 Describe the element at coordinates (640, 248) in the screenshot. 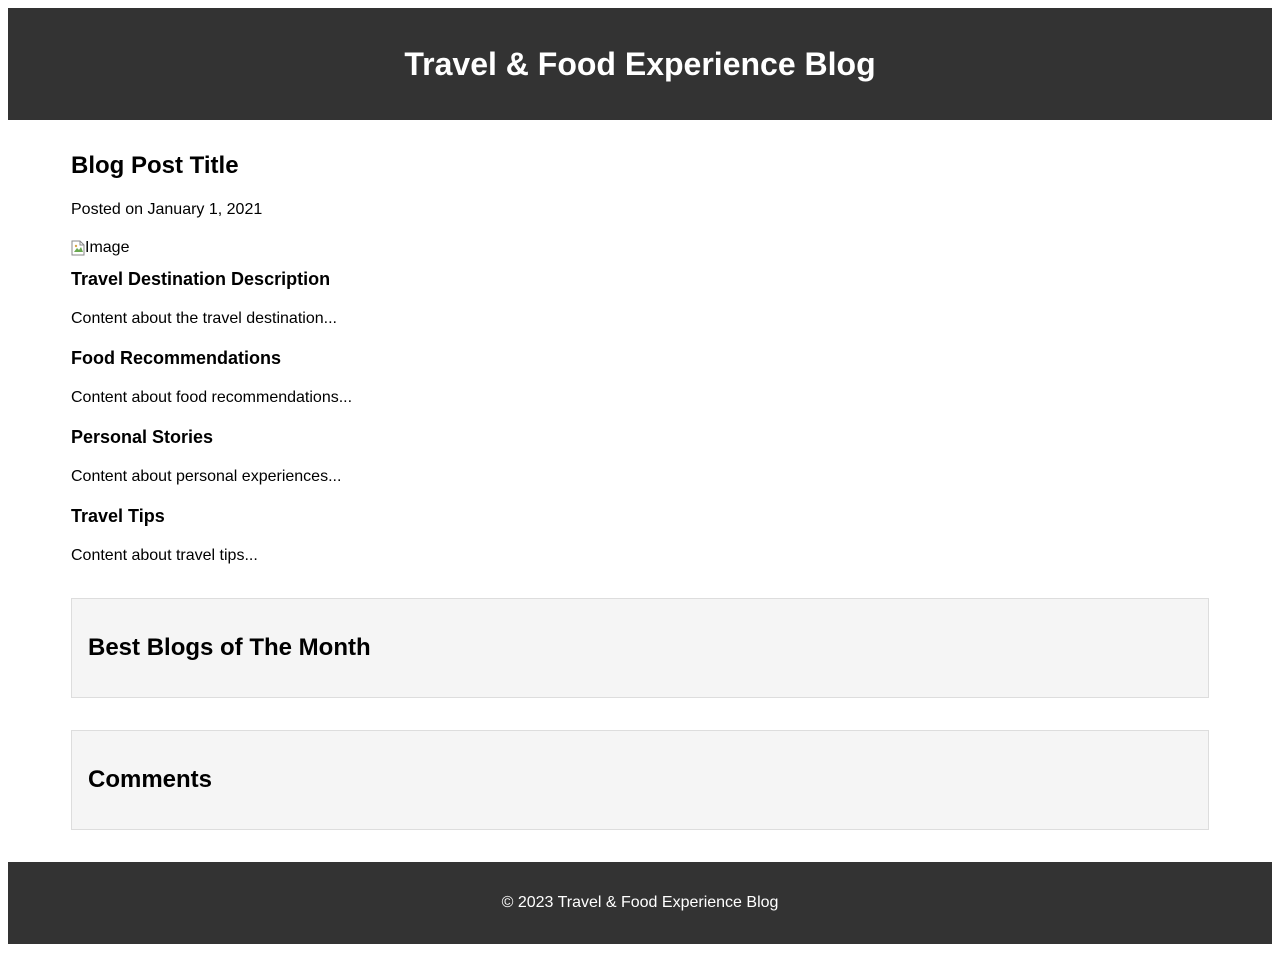

I see `post-image: Image` at that location.